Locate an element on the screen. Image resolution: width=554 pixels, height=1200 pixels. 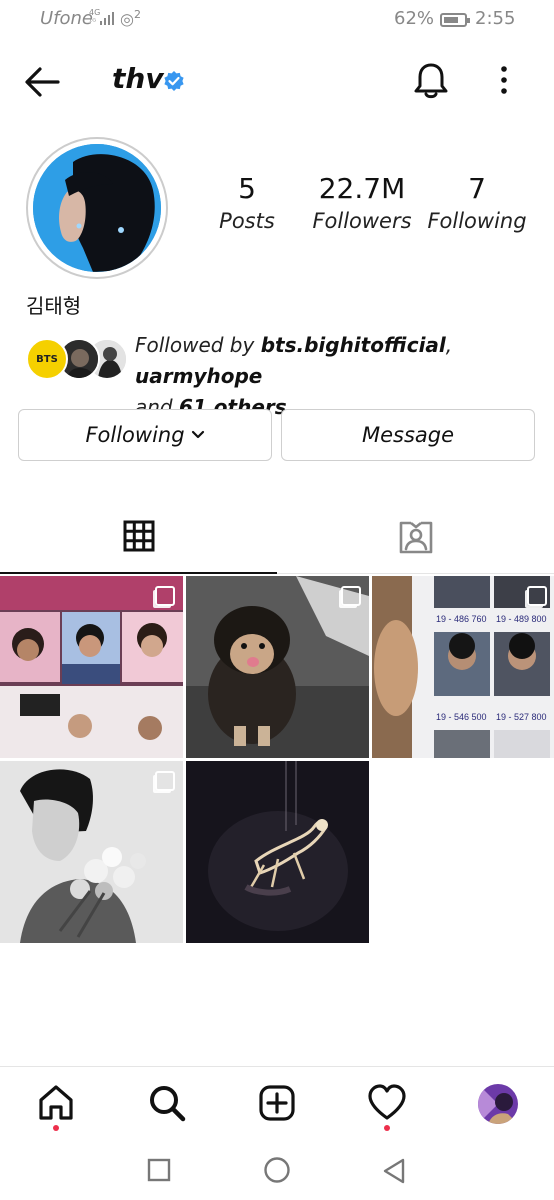
home-notification-dot is located at coordinates (56, 1128).